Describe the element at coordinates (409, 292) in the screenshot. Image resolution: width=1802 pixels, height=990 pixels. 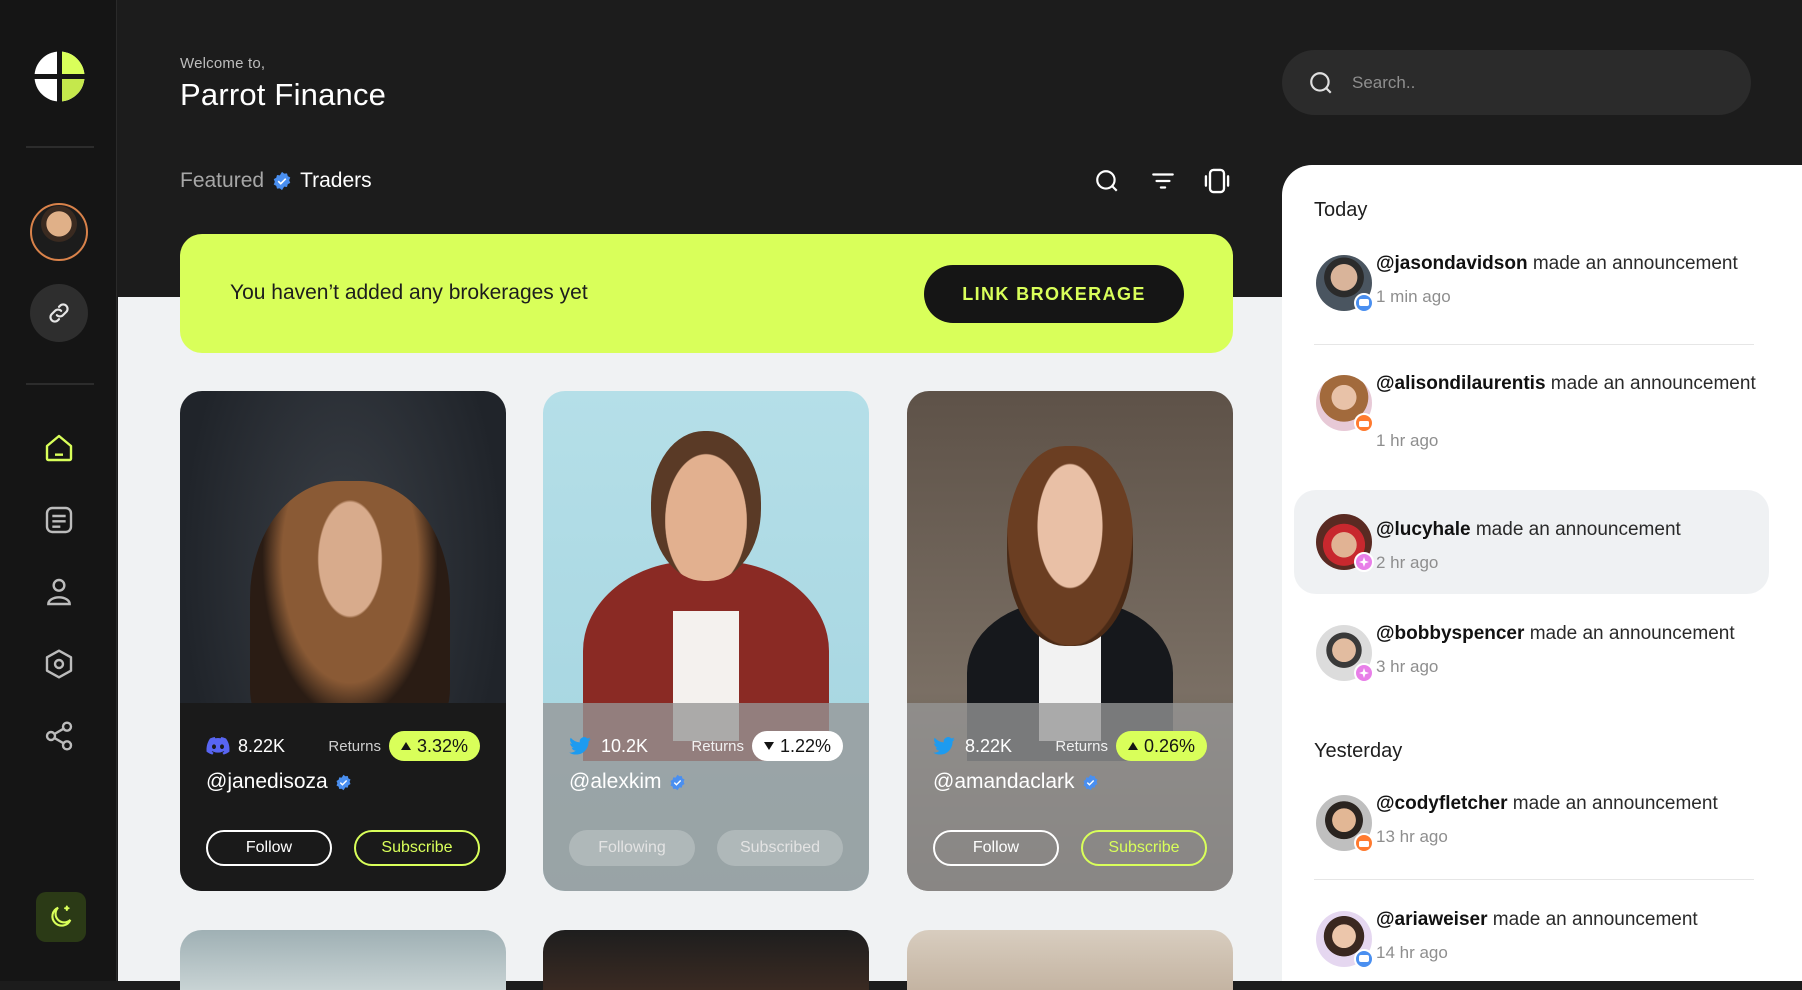
I see `banner-message: You haven’t added any brokerages yet` at that location.